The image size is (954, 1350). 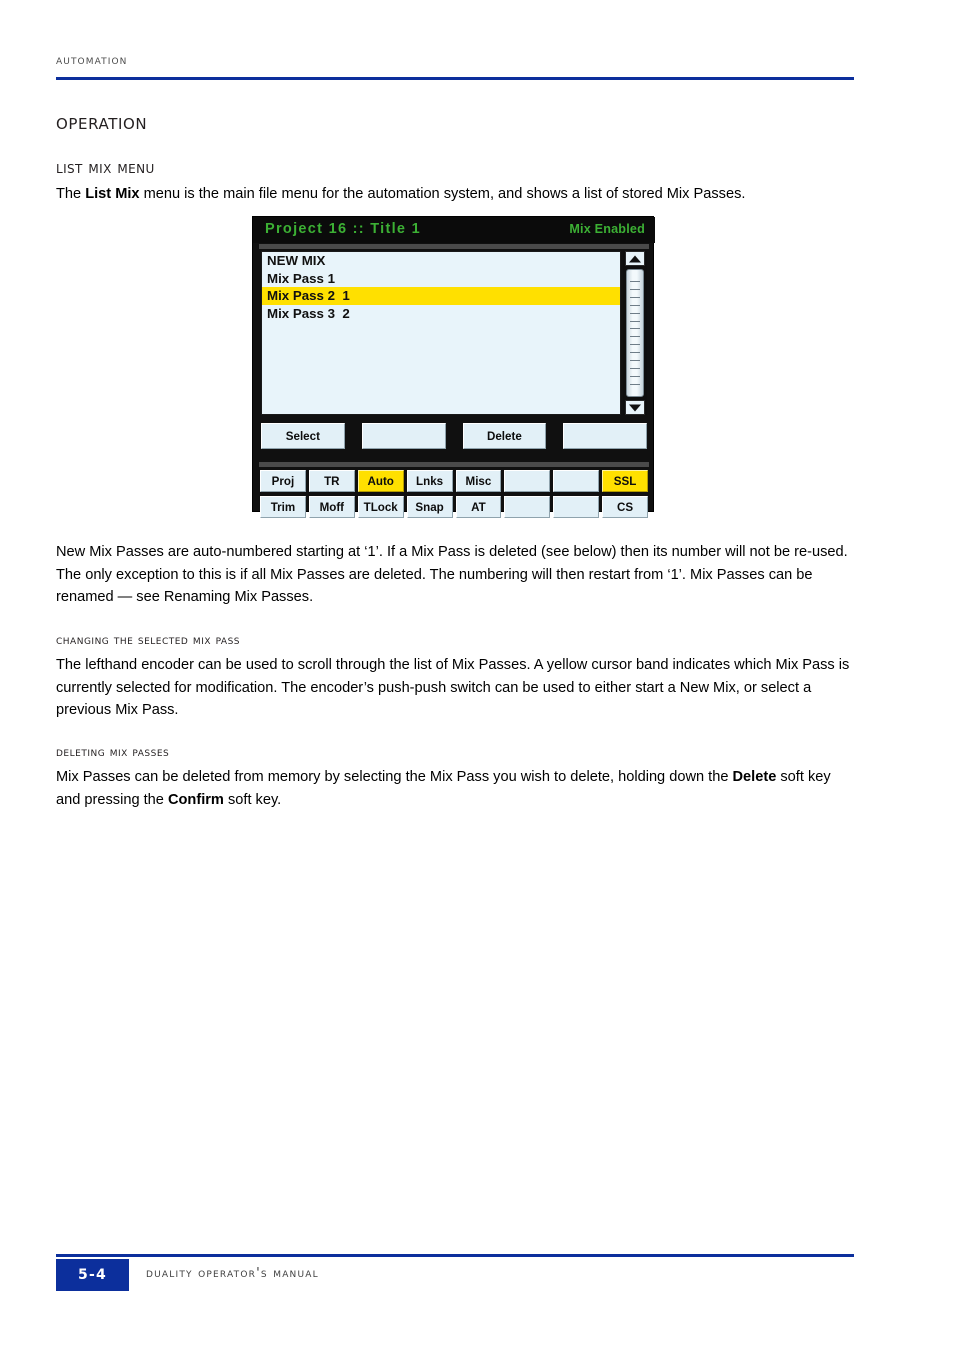 What do you see at coordinates (454, 436) in the screenshot?
I see `soft-key-row: Select Delete` at bounding box center [454, 436].